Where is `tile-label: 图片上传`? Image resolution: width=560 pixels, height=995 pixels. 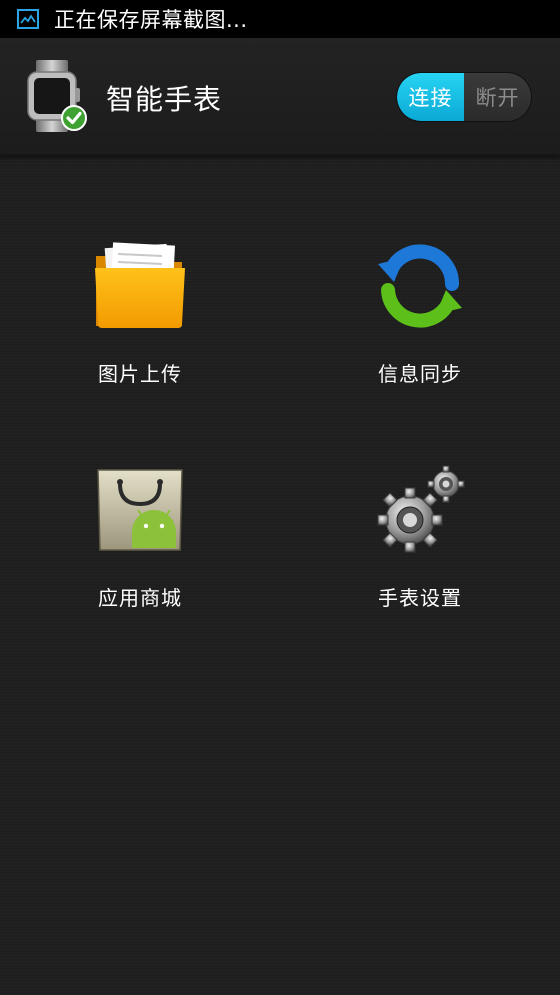
tile-label: 图片上传 is located at coordinates (140, 374).